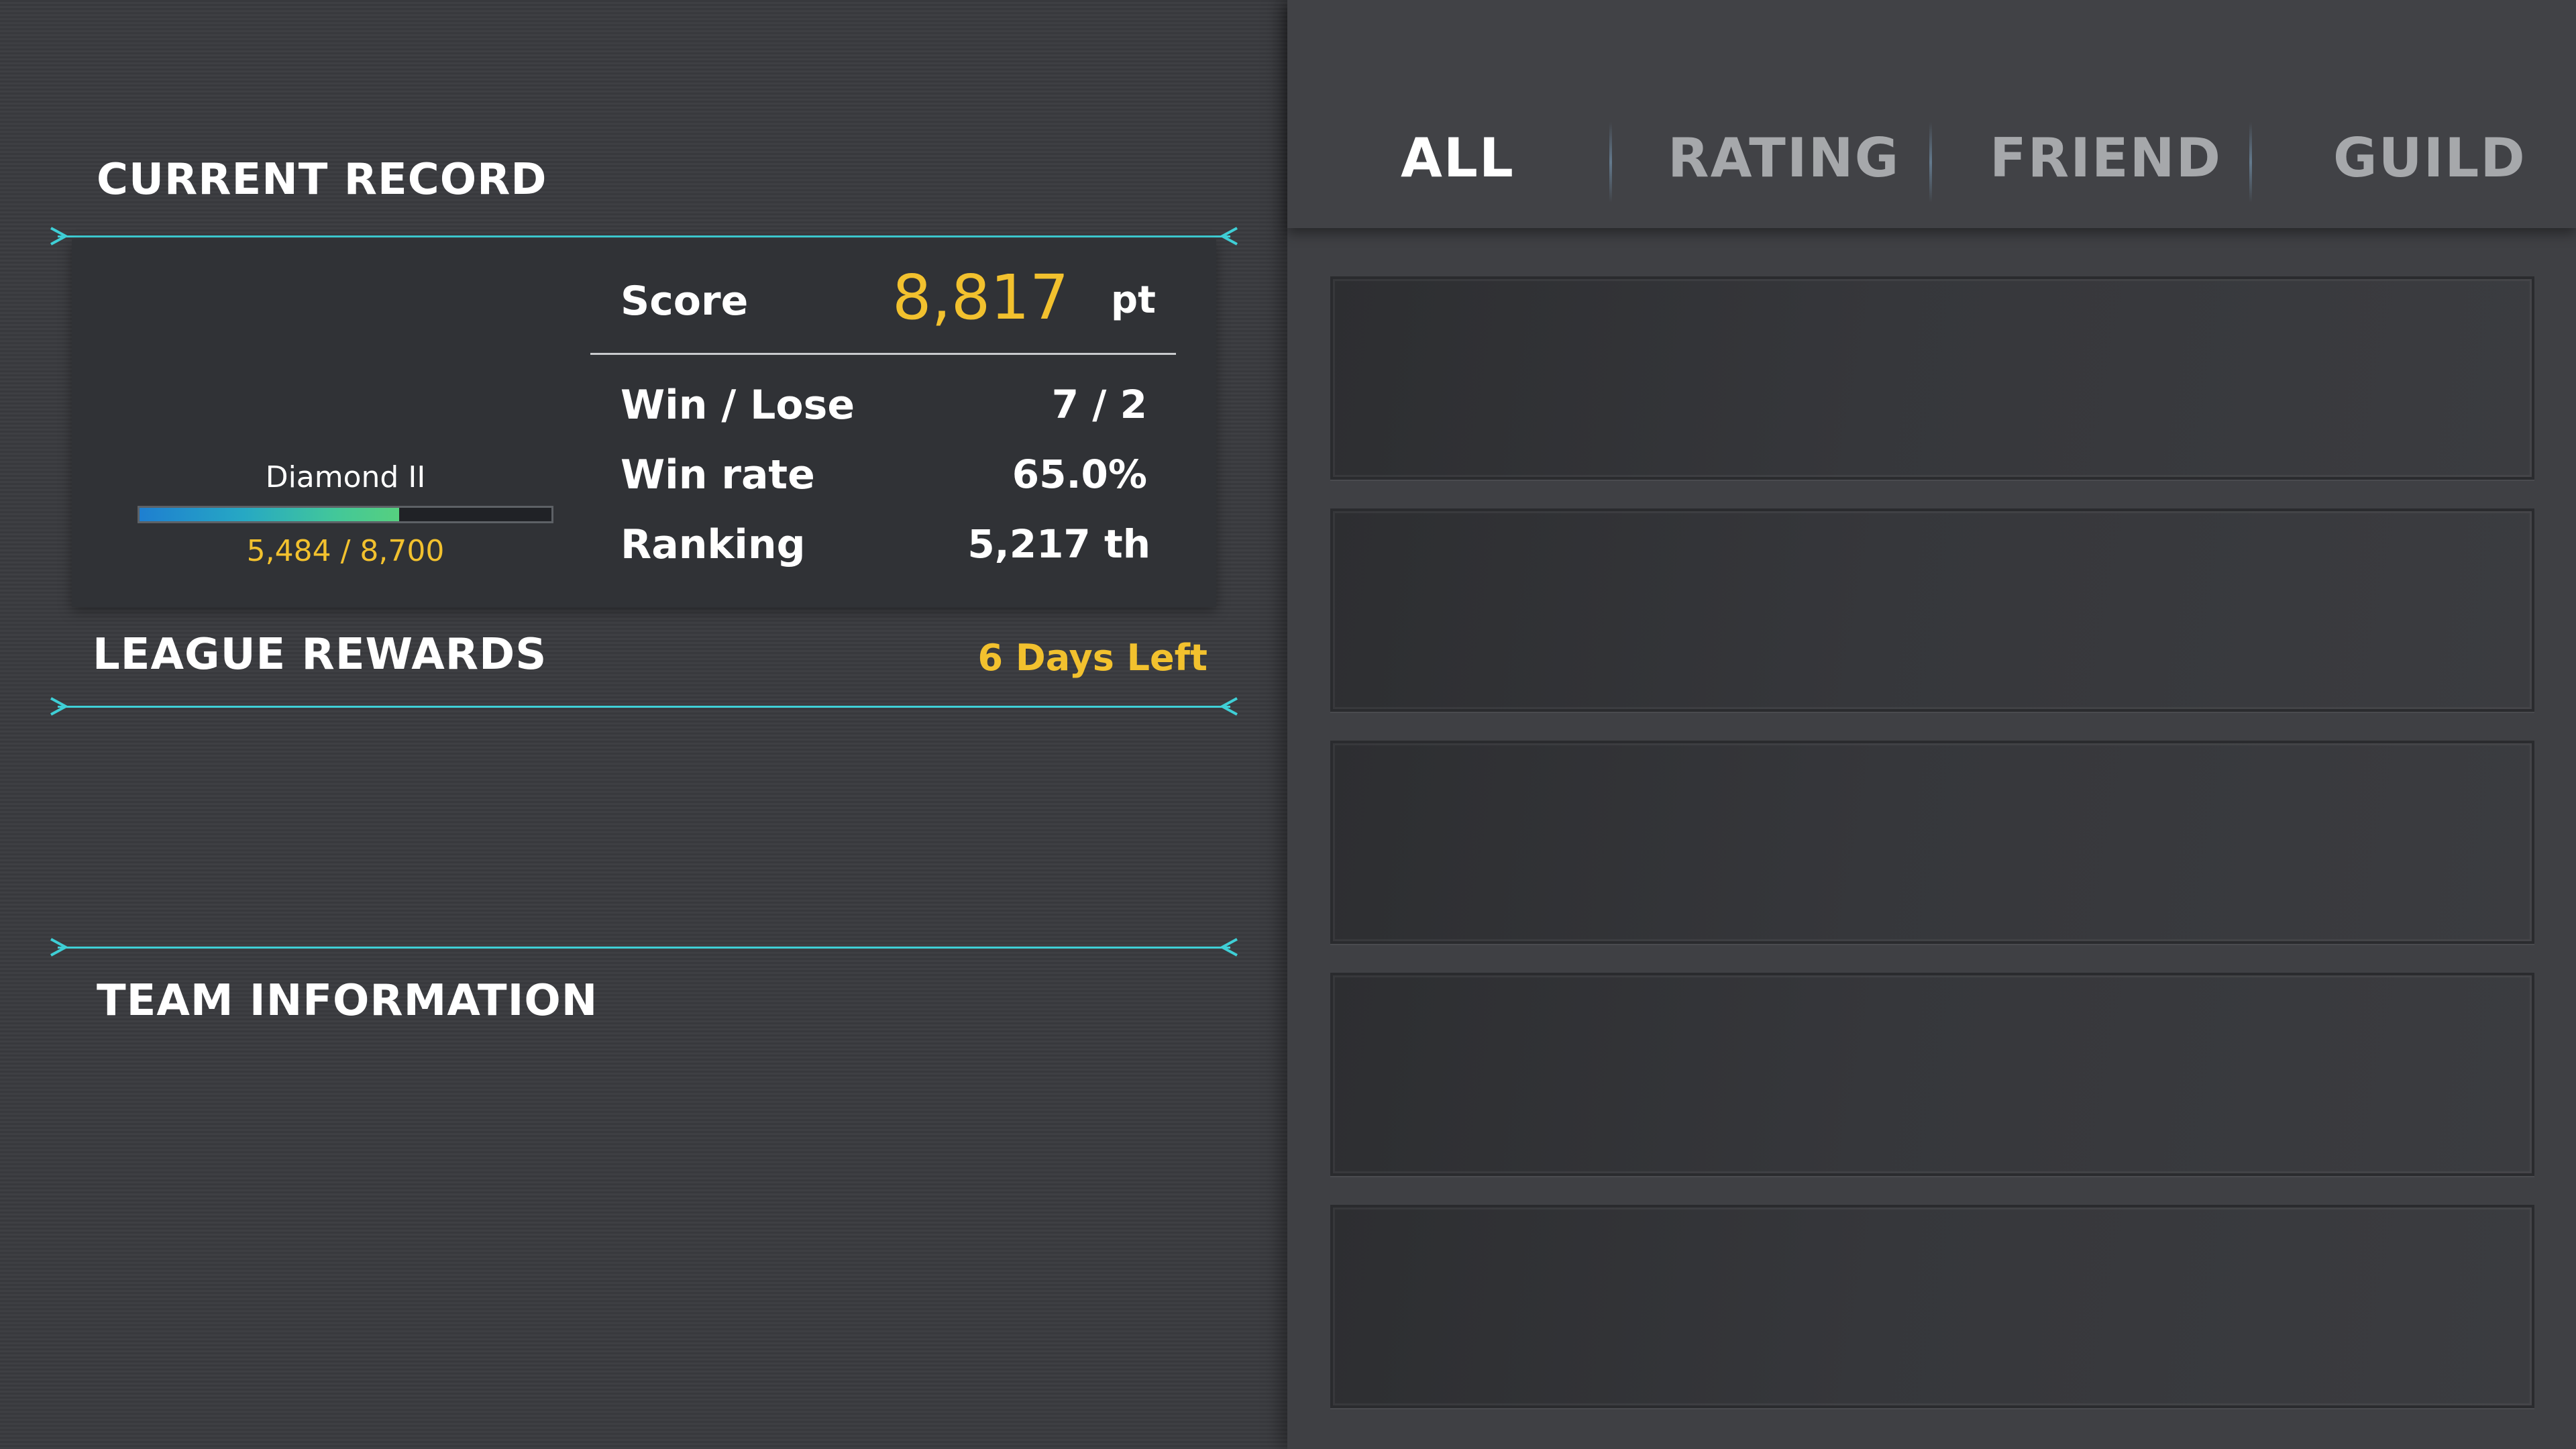  What do you see at coordinates (718, 474) in the screenshot?
I see `win-rate-label: Win rate` at bounding box center [718, 474].